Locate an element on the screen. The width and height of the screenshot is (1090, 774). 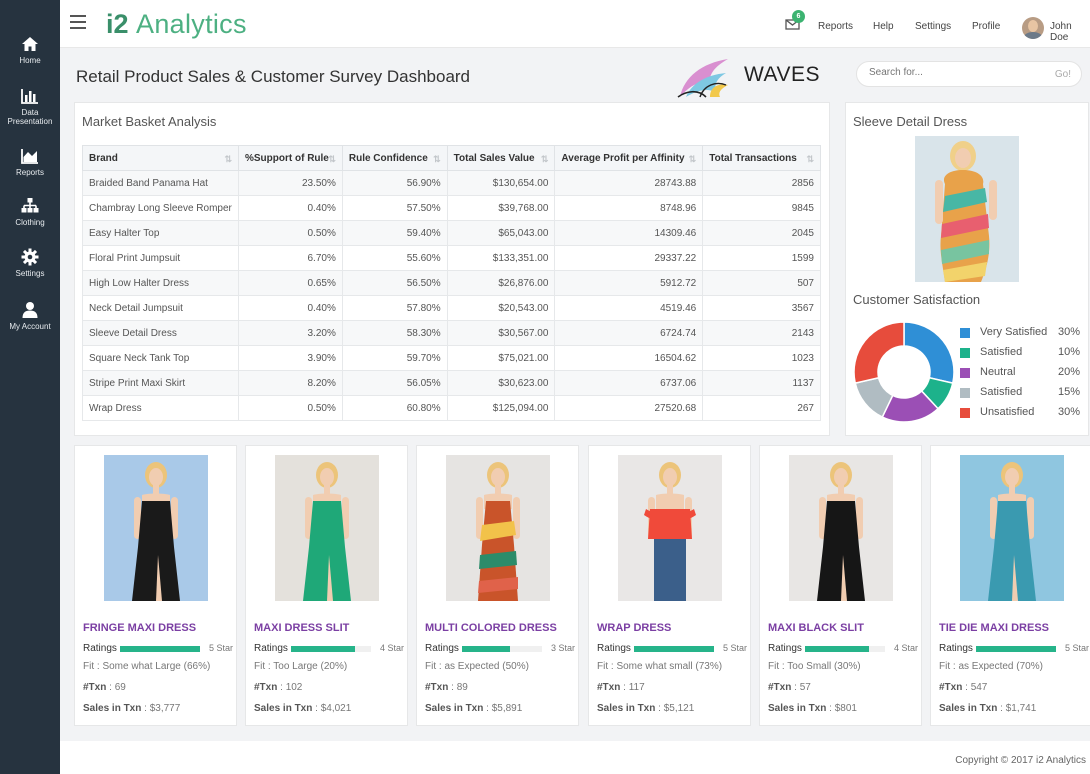
txn-value: 89 is located at coordinates (462, 687).